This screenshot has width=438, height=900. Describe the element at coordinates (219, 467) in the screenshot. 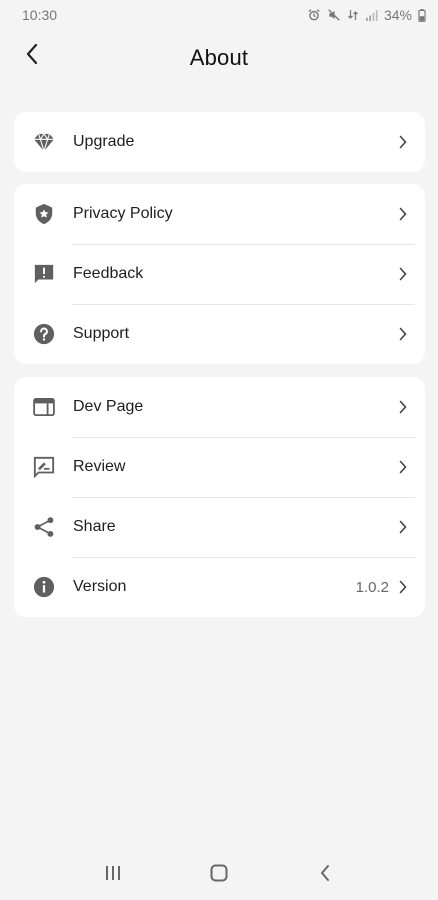

I see `row-review: Review` at that location.